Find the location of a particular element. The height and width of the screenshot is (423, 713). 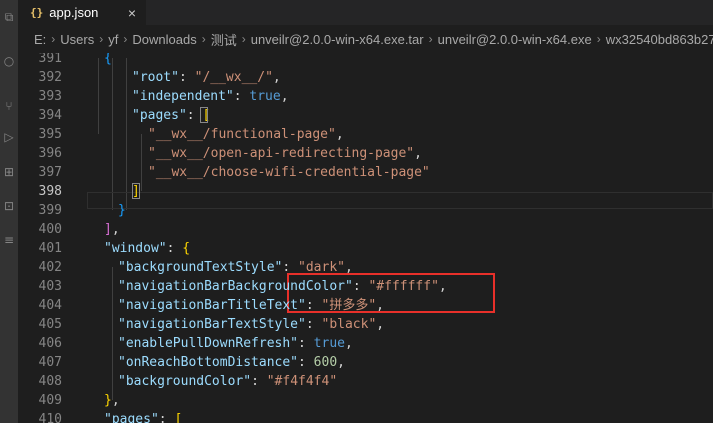

code-text: ], is located at coordinates (112, 229).